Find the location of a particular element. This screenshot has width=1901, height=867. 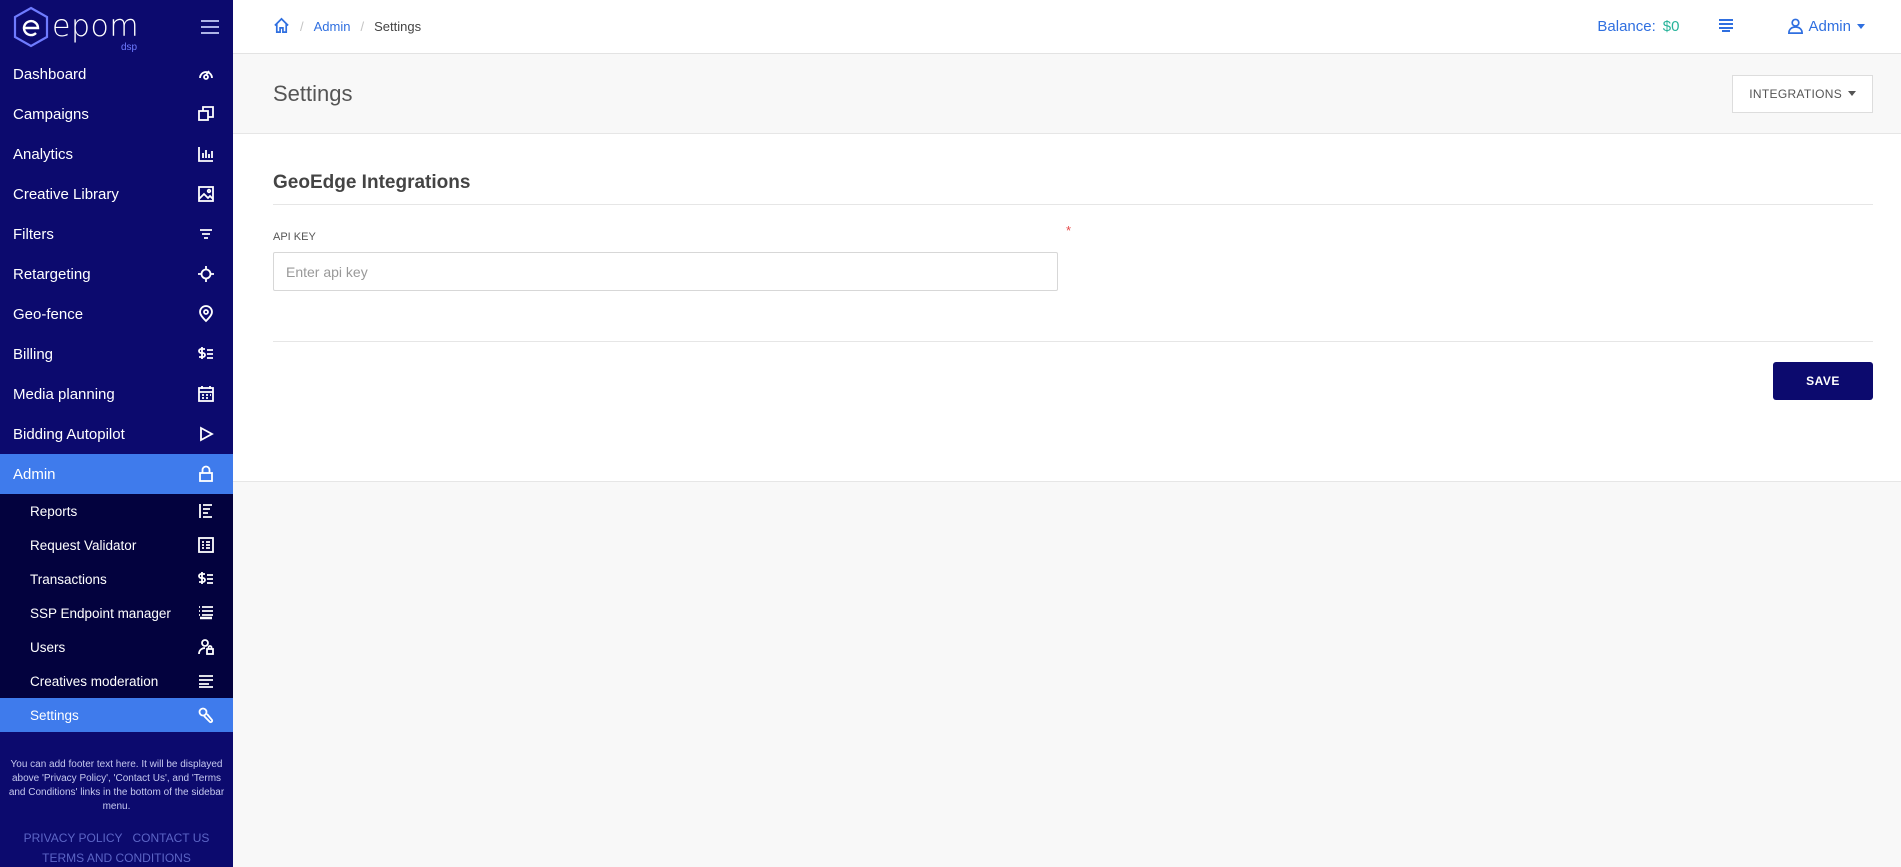

notifications-list-icon is located at coordinates (1726, 27).